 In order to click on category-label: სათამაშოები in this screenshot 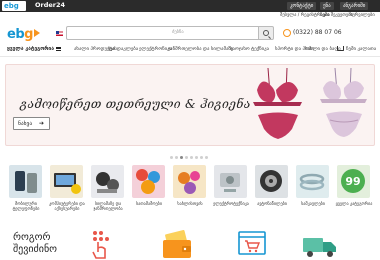, I will do `click(149, 203)`.